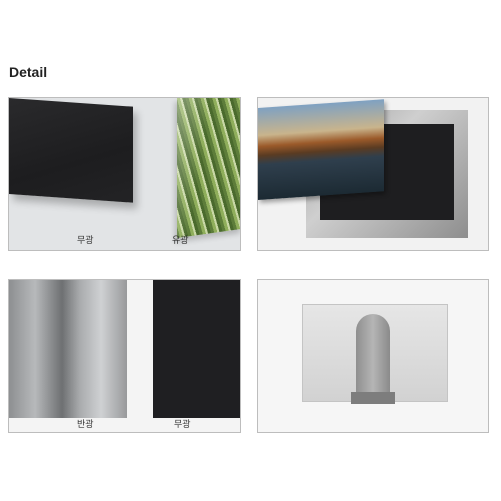 Image resolution: width=501 pixels, height=501 pixels. I want to click on stand-back-photo, so click(373, 356).